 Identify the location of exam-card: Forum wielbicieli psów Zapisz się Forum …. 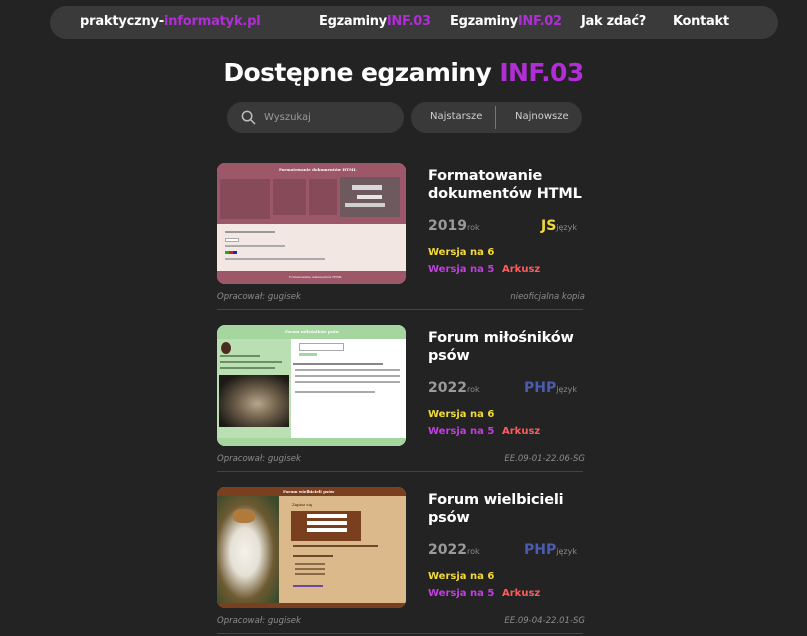
(402, 561).